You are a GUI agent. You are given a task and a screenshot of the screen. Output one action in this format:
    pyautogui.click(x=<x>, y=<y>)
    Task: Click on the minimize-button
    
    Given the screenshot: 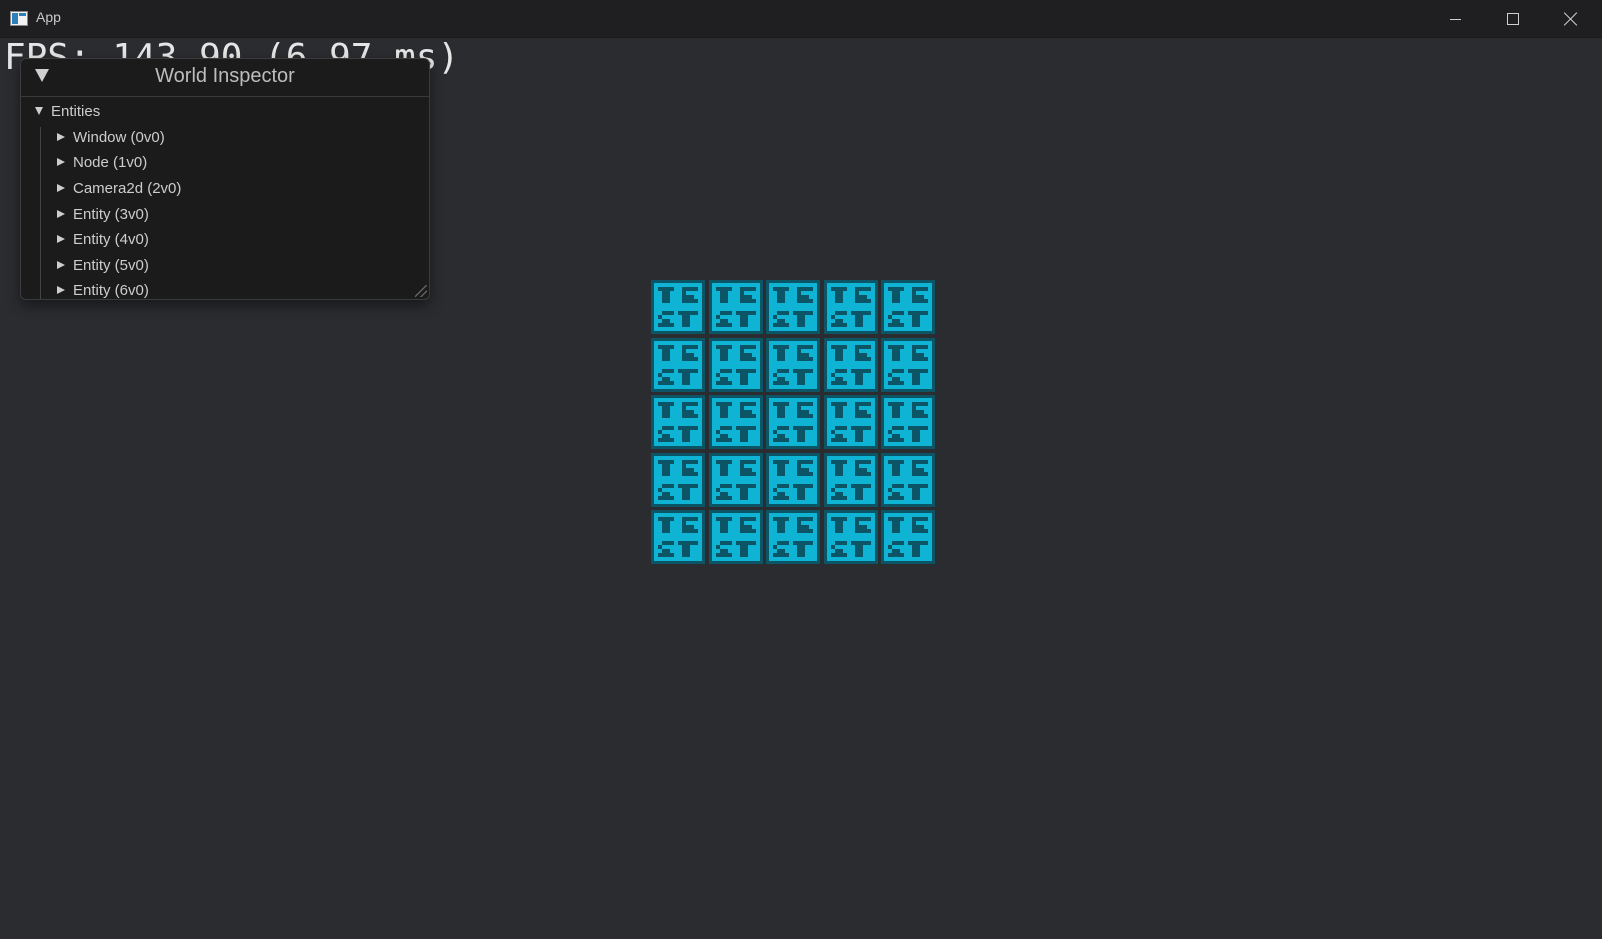 What is the action you would take?
    pyautogui.click(x=1455, y=19)
    